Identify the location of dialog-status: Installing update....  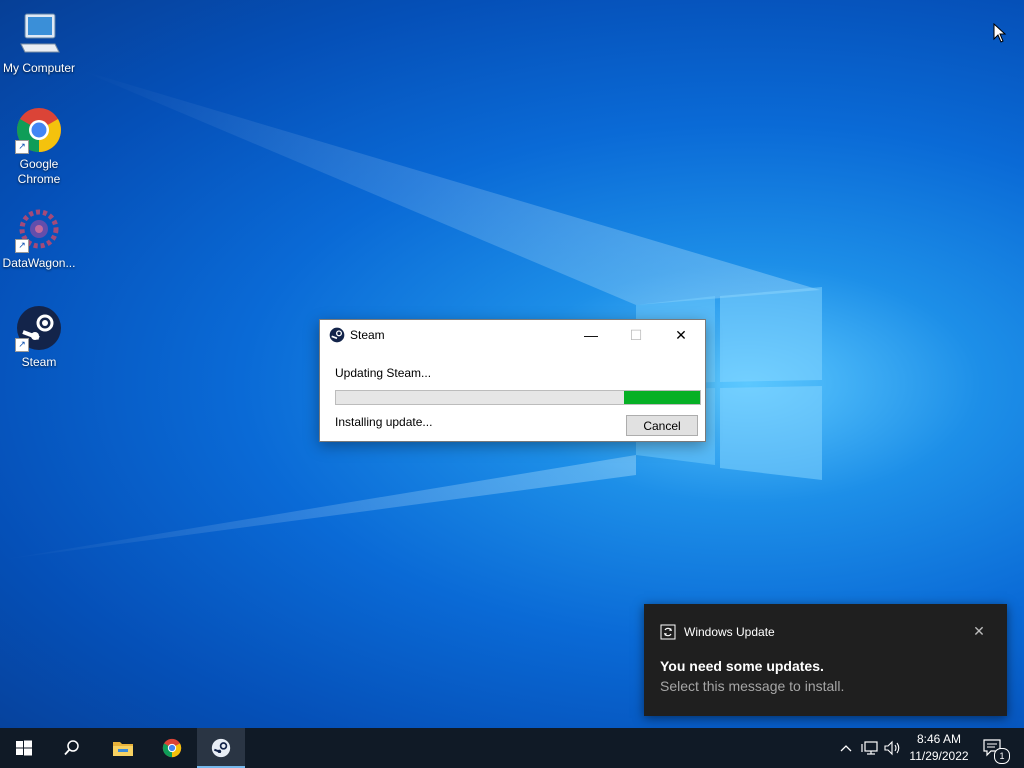
(384, 422).